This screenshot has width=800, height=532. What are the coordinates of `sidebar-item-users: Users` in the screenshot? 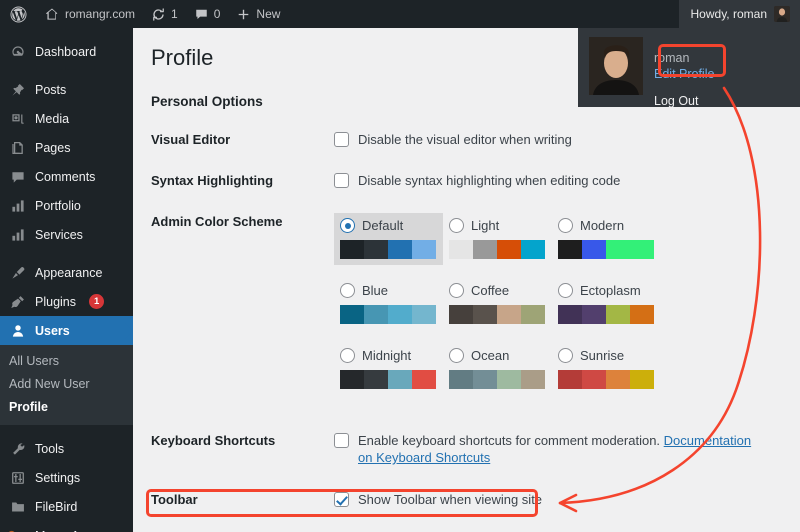 It's located at (66, 330).